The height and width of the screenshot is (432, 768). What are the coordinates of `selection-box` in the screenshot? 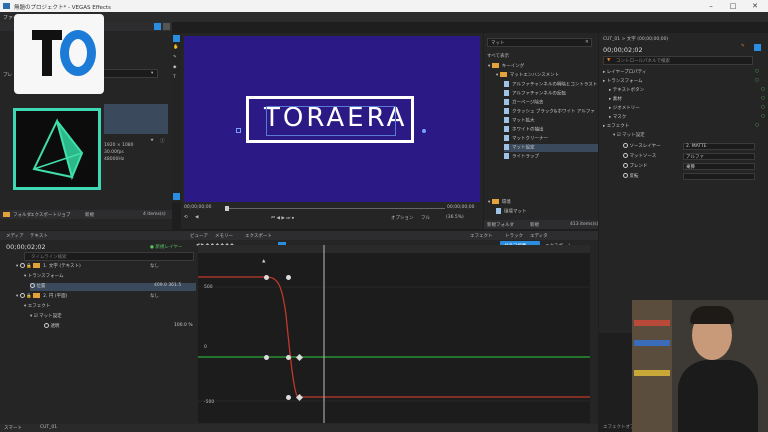 It's located at (331, 121).